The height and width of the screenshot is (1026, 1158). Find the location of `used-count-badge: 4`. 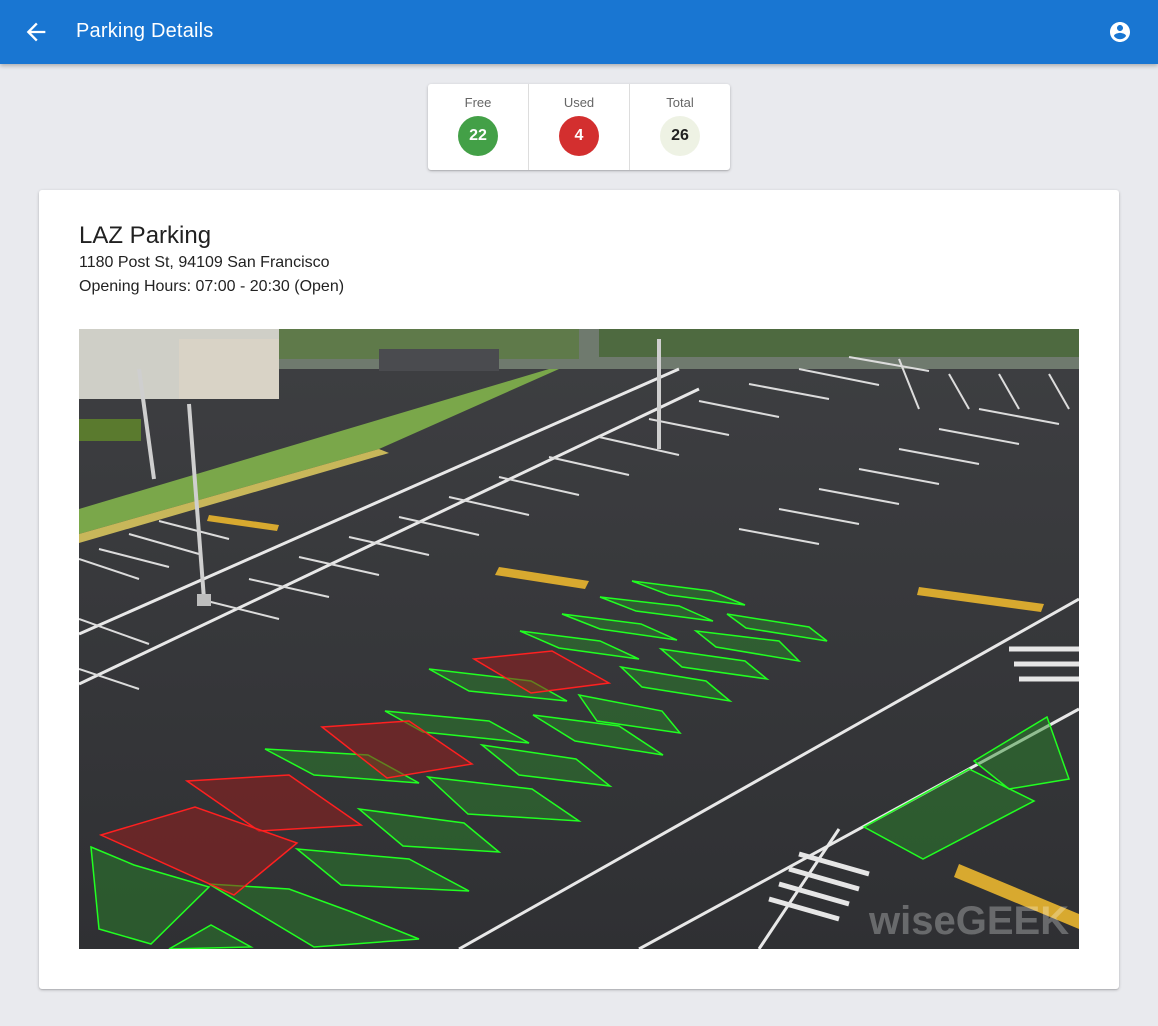

used-count-badge: 4 is located at coordinates (579, 136).